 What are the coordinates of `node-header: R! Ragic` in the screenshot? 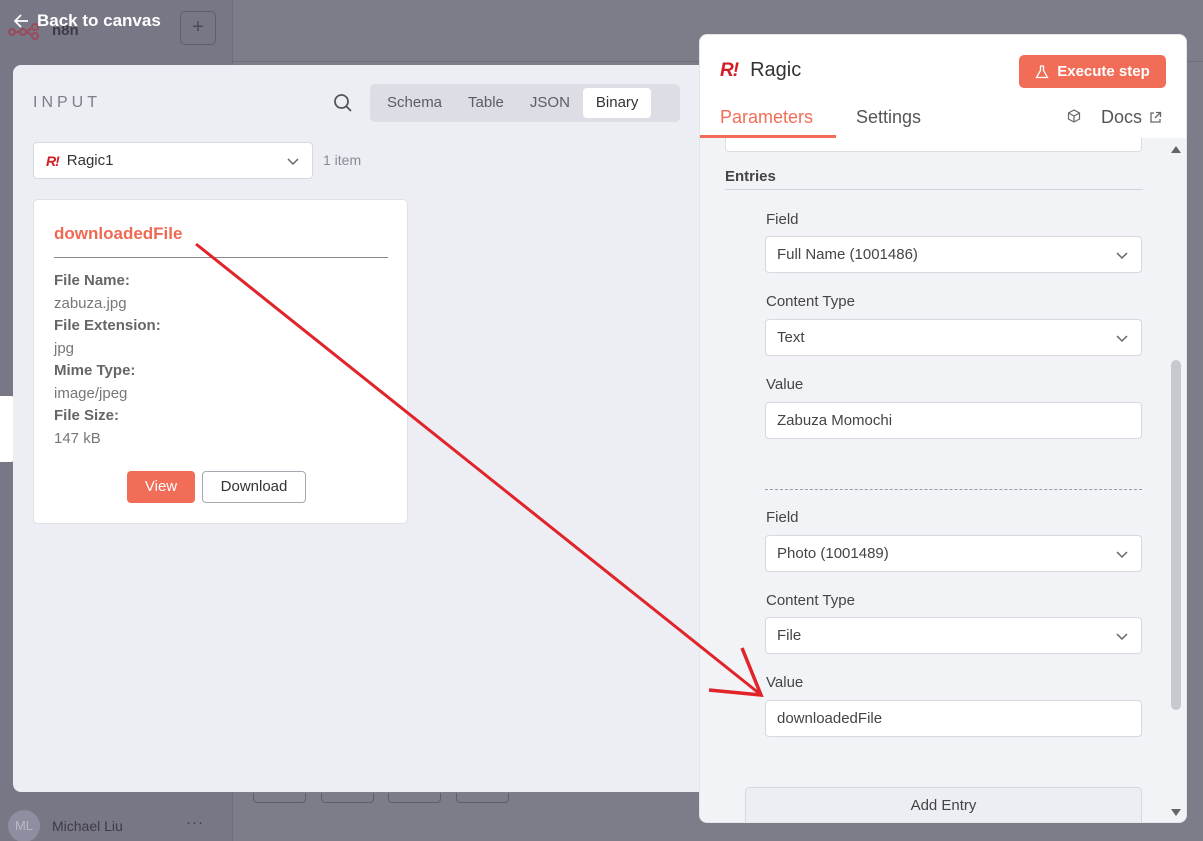 It's located at (760, 70).